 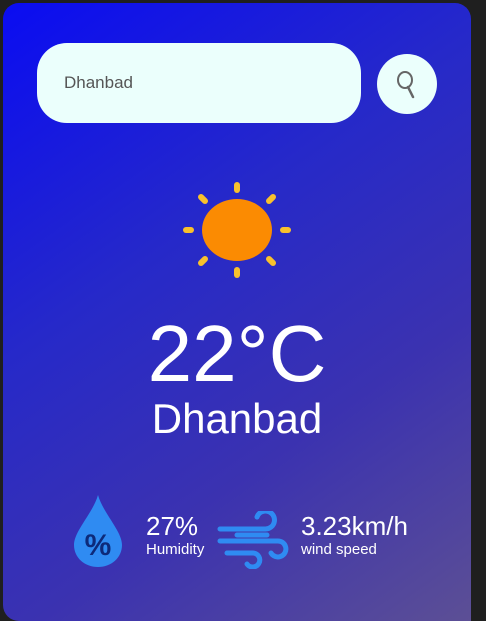 I want to click on humidity-icon: %, so click(x=98, y=531).